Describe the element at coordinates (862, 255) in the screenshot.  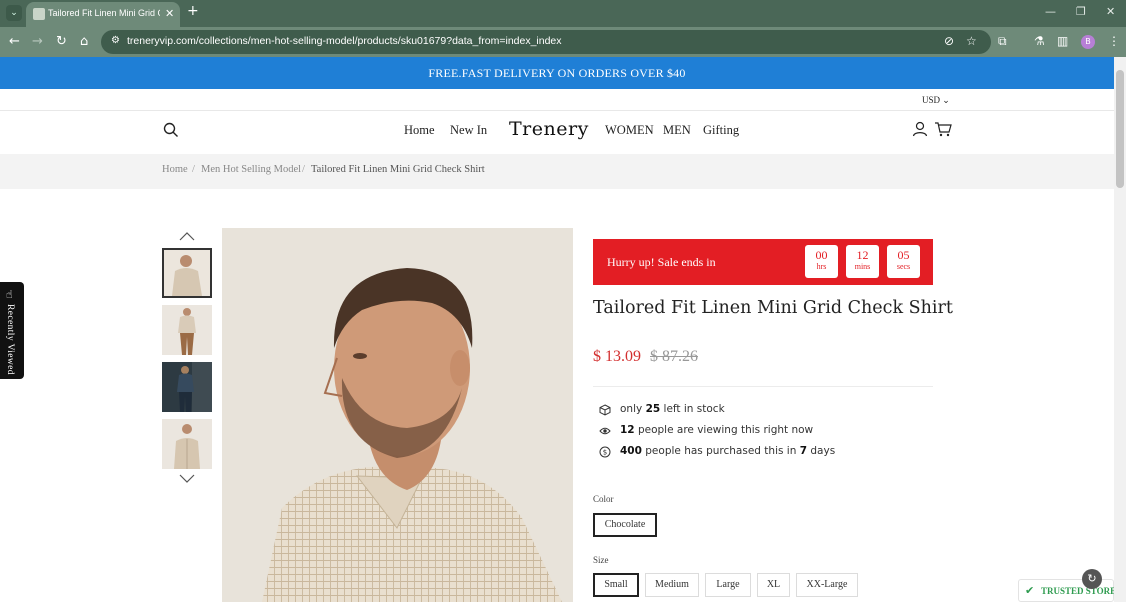
I see `countdown-mins-value: 12` at that location.